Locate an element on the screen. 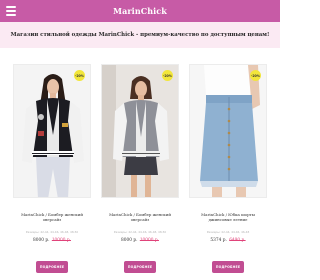  site-logo: MarinChick is located at coordinates (140, 11).